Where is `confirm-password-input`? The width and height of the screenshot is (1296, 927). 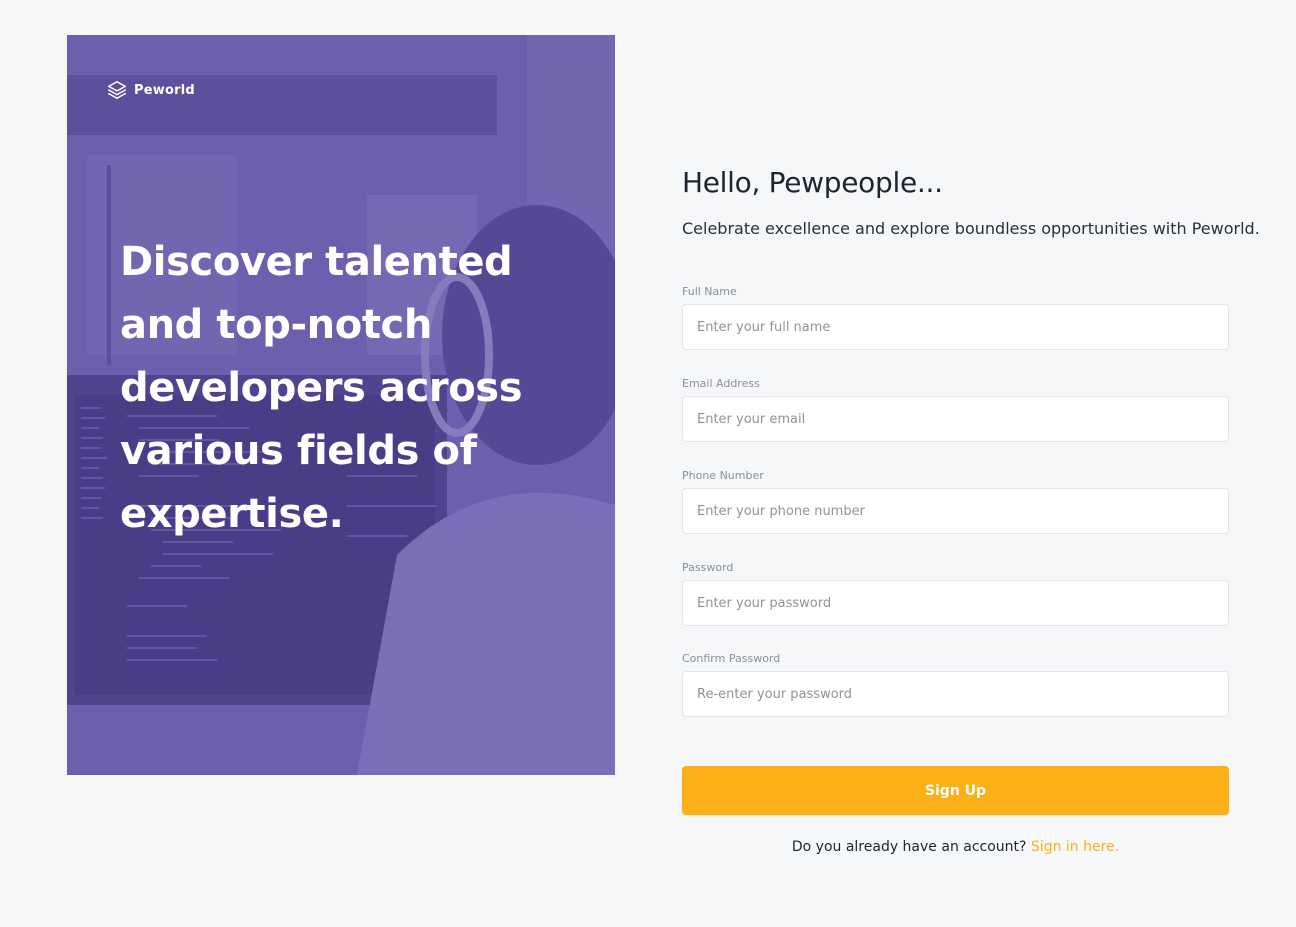
confirm-password-input is located at coordinates (955, 694).